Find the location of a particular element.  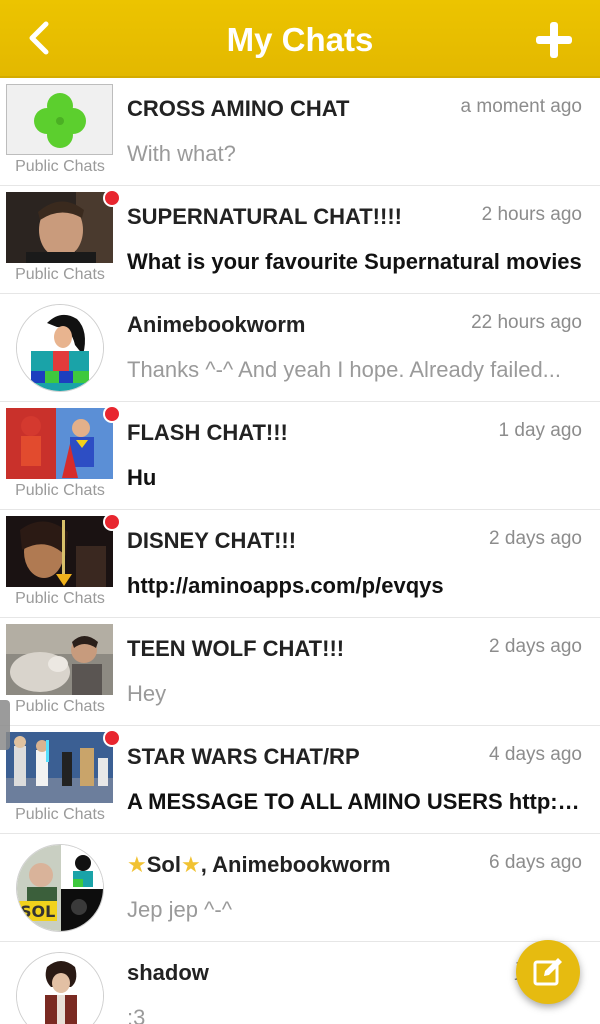

compose-button is located at coordinates (548, 972).